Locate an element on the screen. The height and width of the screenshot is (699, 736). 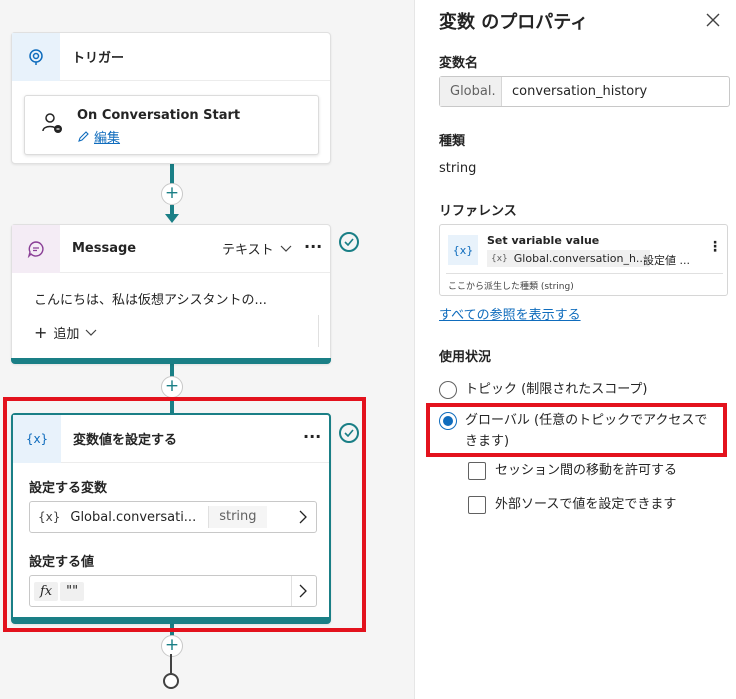
type-value: string is located at coordinates (458, 168).